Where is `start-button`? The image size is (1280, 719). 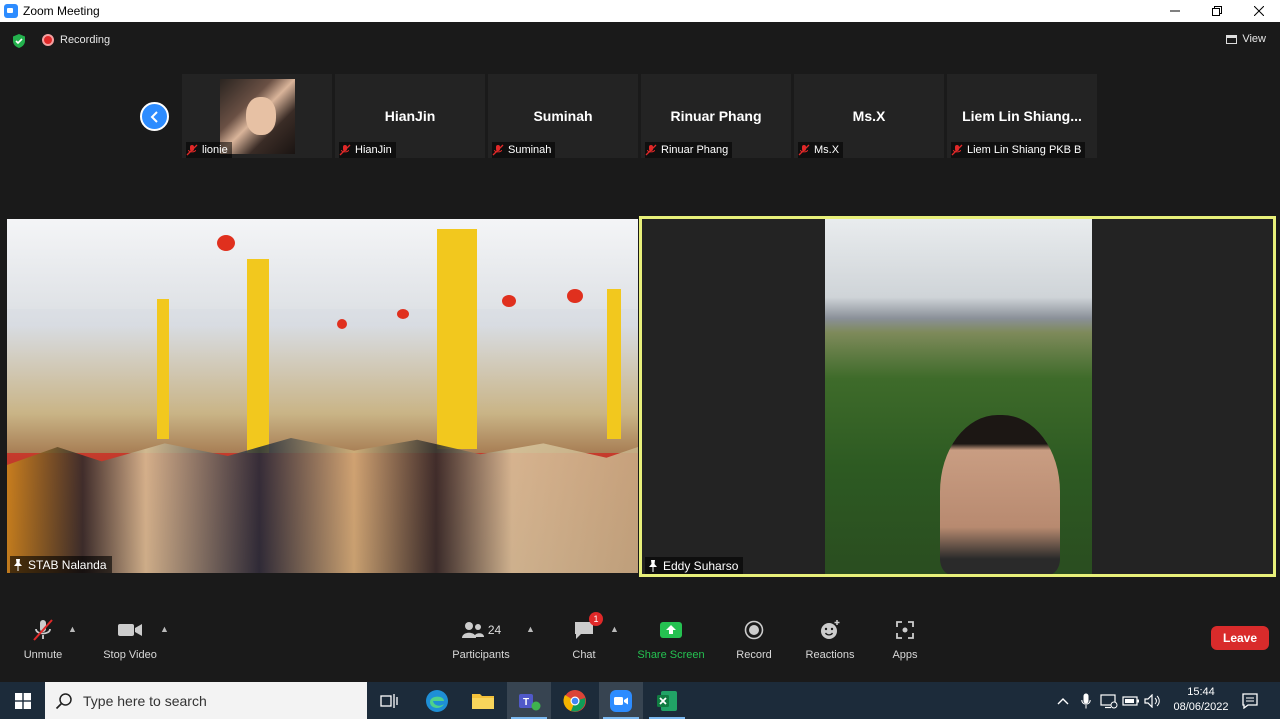 start-button is located at coordinates (22, 700).